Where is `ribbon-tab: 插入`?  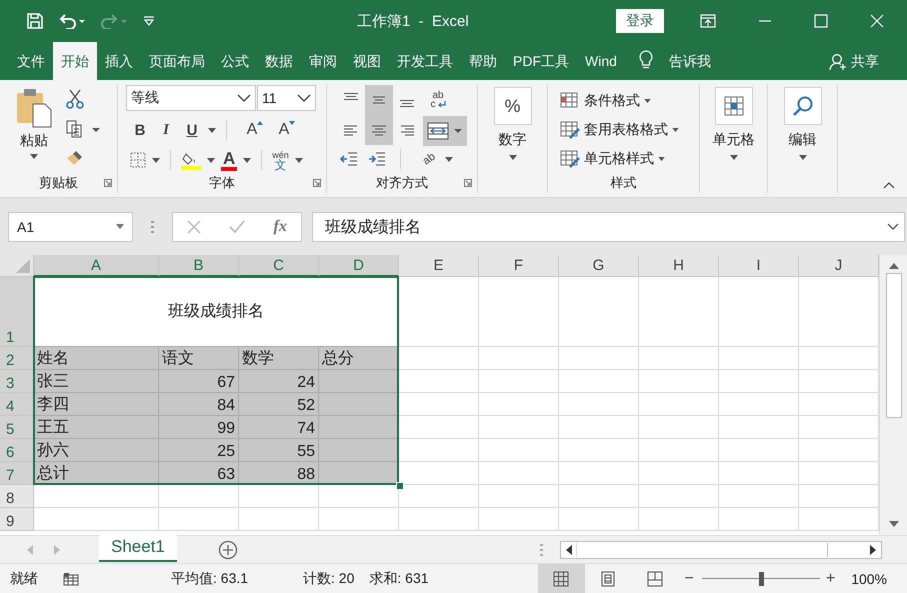 ribbon-tab: 插入 is located at coordinates (119, 61).